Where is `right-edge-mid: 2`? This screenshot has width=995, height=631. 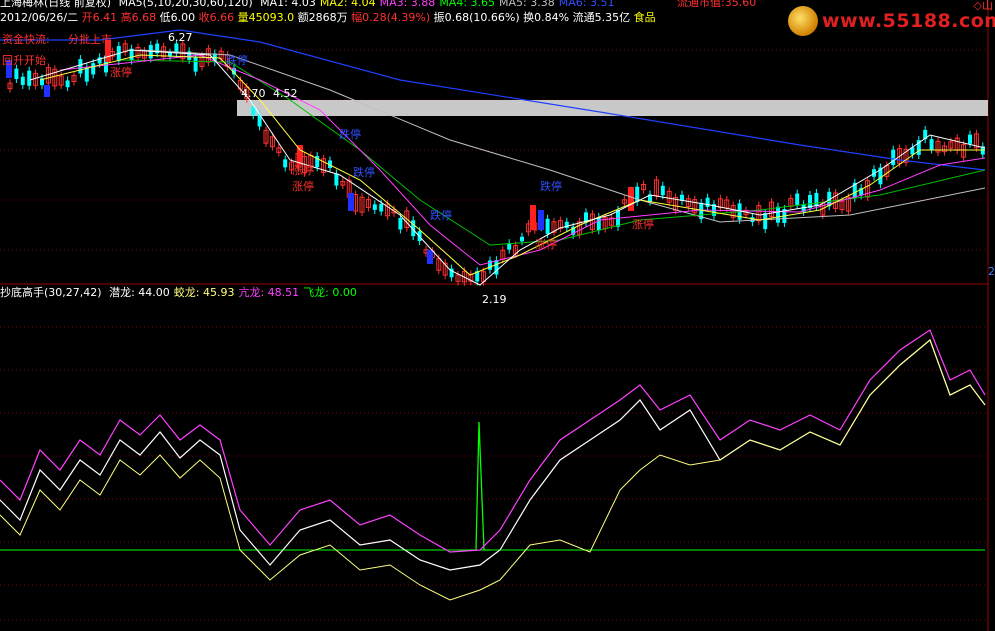 right-edge-mid: 2 is located at coordinates (991, 271).